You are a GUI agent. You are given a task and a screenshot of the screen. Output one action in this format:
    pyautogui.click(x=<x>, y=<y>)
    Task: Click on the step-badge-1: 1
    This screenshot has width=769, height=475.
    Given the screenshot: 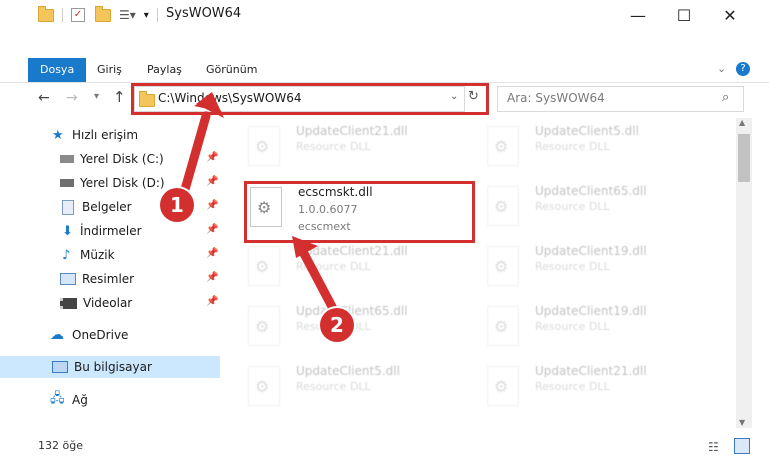 What is the action you would take?
    pyautogui.click(x=177, y=205)
    